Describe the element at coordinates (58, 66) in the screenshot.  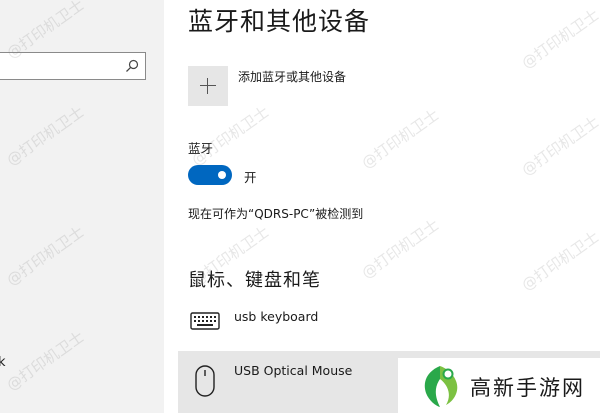
I see `search-input` at that location.